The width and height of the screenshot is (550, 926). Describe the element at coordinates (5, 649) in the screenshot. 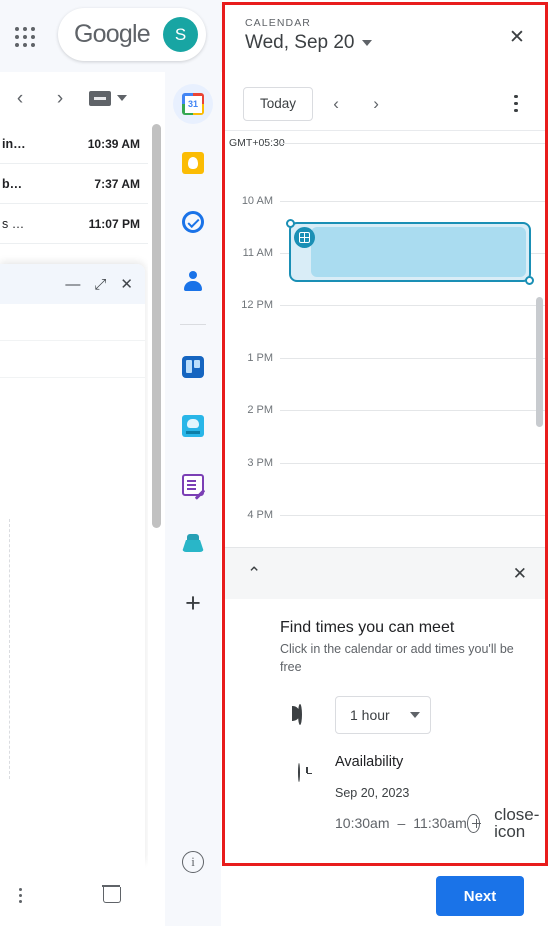

I see `compose-body` at that location.